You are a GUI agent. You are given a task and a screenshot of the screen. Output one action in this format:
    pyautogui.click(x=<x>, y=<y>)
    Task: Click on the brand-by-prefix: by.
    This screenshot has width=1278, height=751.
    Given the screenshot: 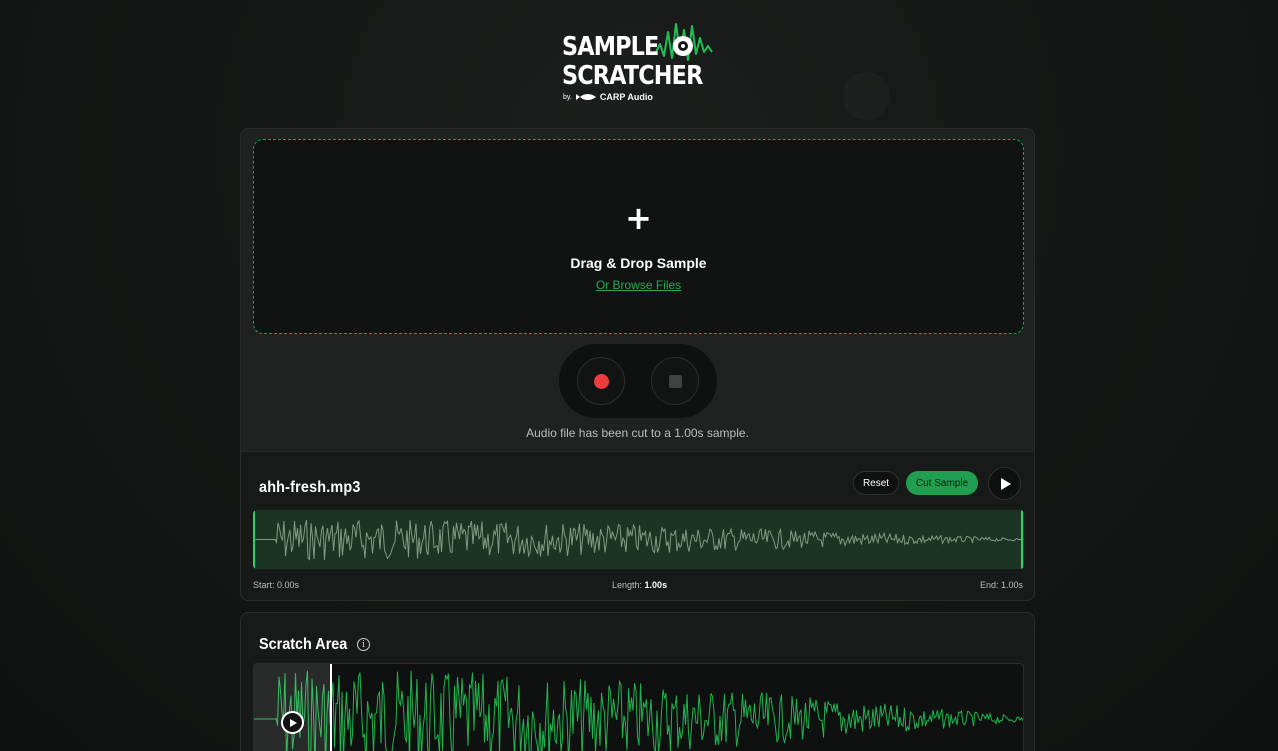 What is the action you would take?
    pyautogui.click(x=567, y=97)
    